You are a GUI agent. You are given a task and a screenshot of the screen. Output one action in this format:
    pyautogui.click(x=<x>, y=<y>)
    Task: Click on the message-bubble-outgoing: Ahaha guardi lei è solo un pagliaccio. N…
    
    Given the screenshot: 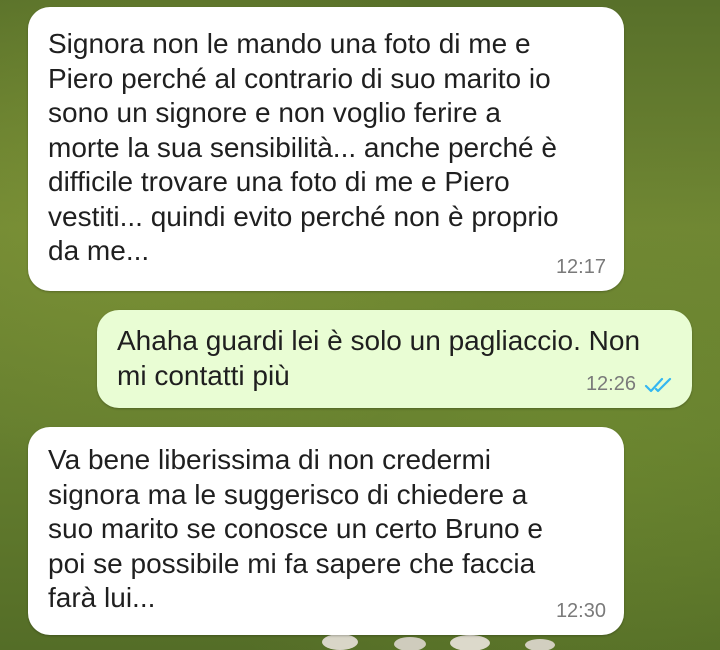 What is the action you would take?
    pyautogui.click(x=394, y=359)
    